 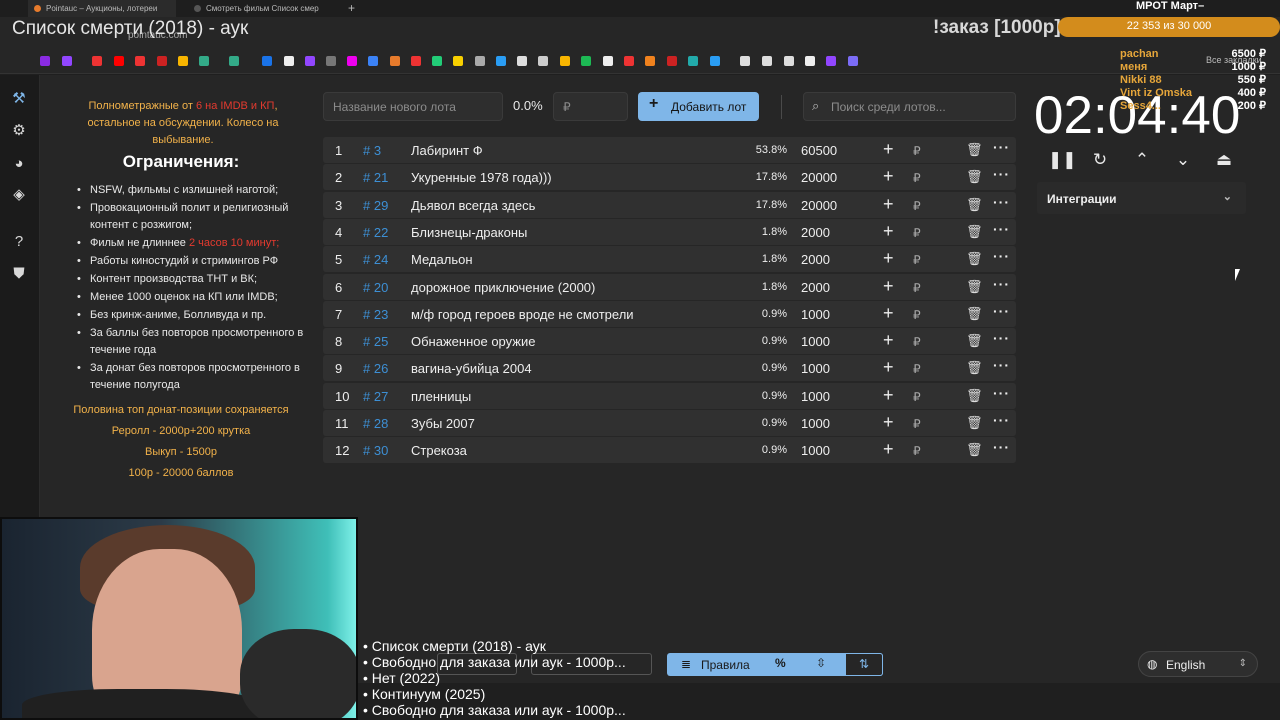 What do you see at coordinates (1100, 161) in the screenshot?
I see `restart-icon: ↻` at bounding box center [1100, 161].